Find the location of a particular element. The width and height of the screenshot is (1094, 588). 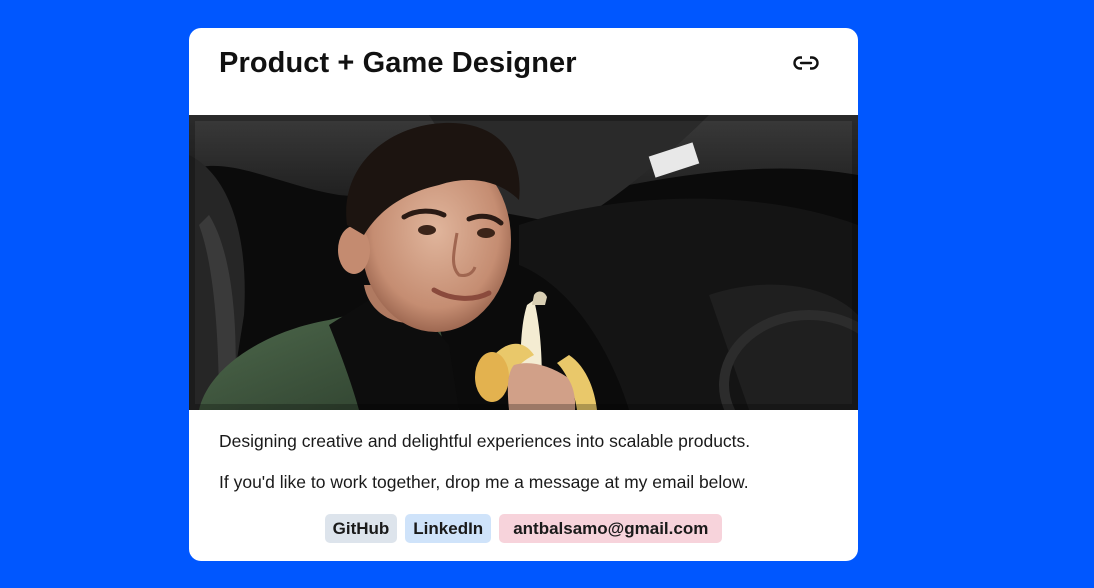

card-header: Product + Game Designer is located at coordinates (523, 71).